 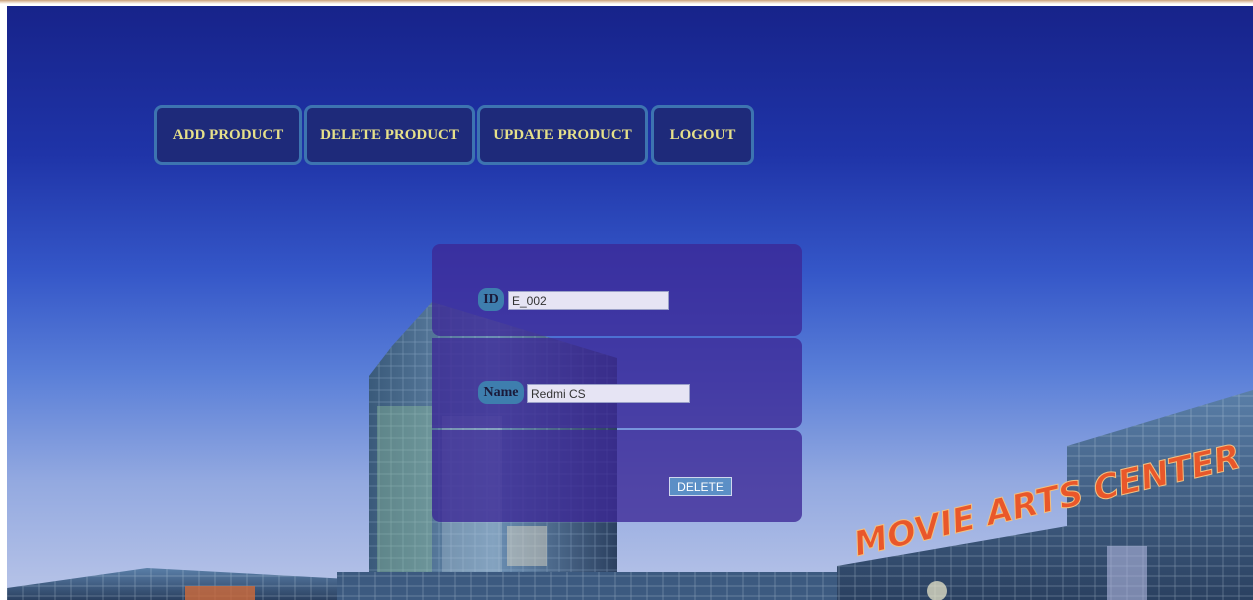 I want to click on name-label: Name, so click(x=501, y=392).